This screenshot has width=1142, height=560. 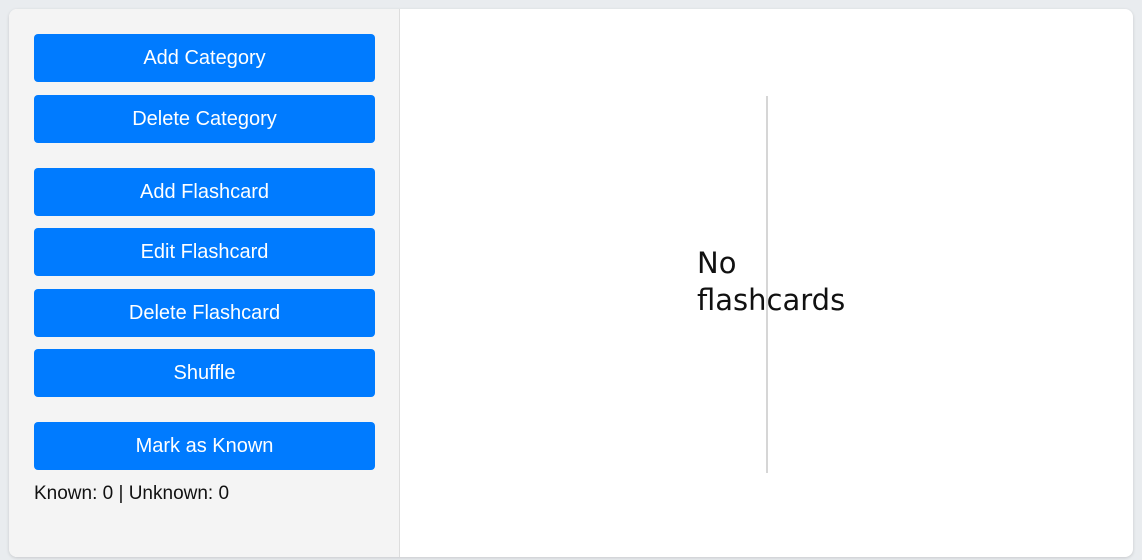 What do you see at coordinates (204, 313) in the screenshot?
I see `delete-flashcard-button: Delete Flashcard` at bounding box center [204, 313].